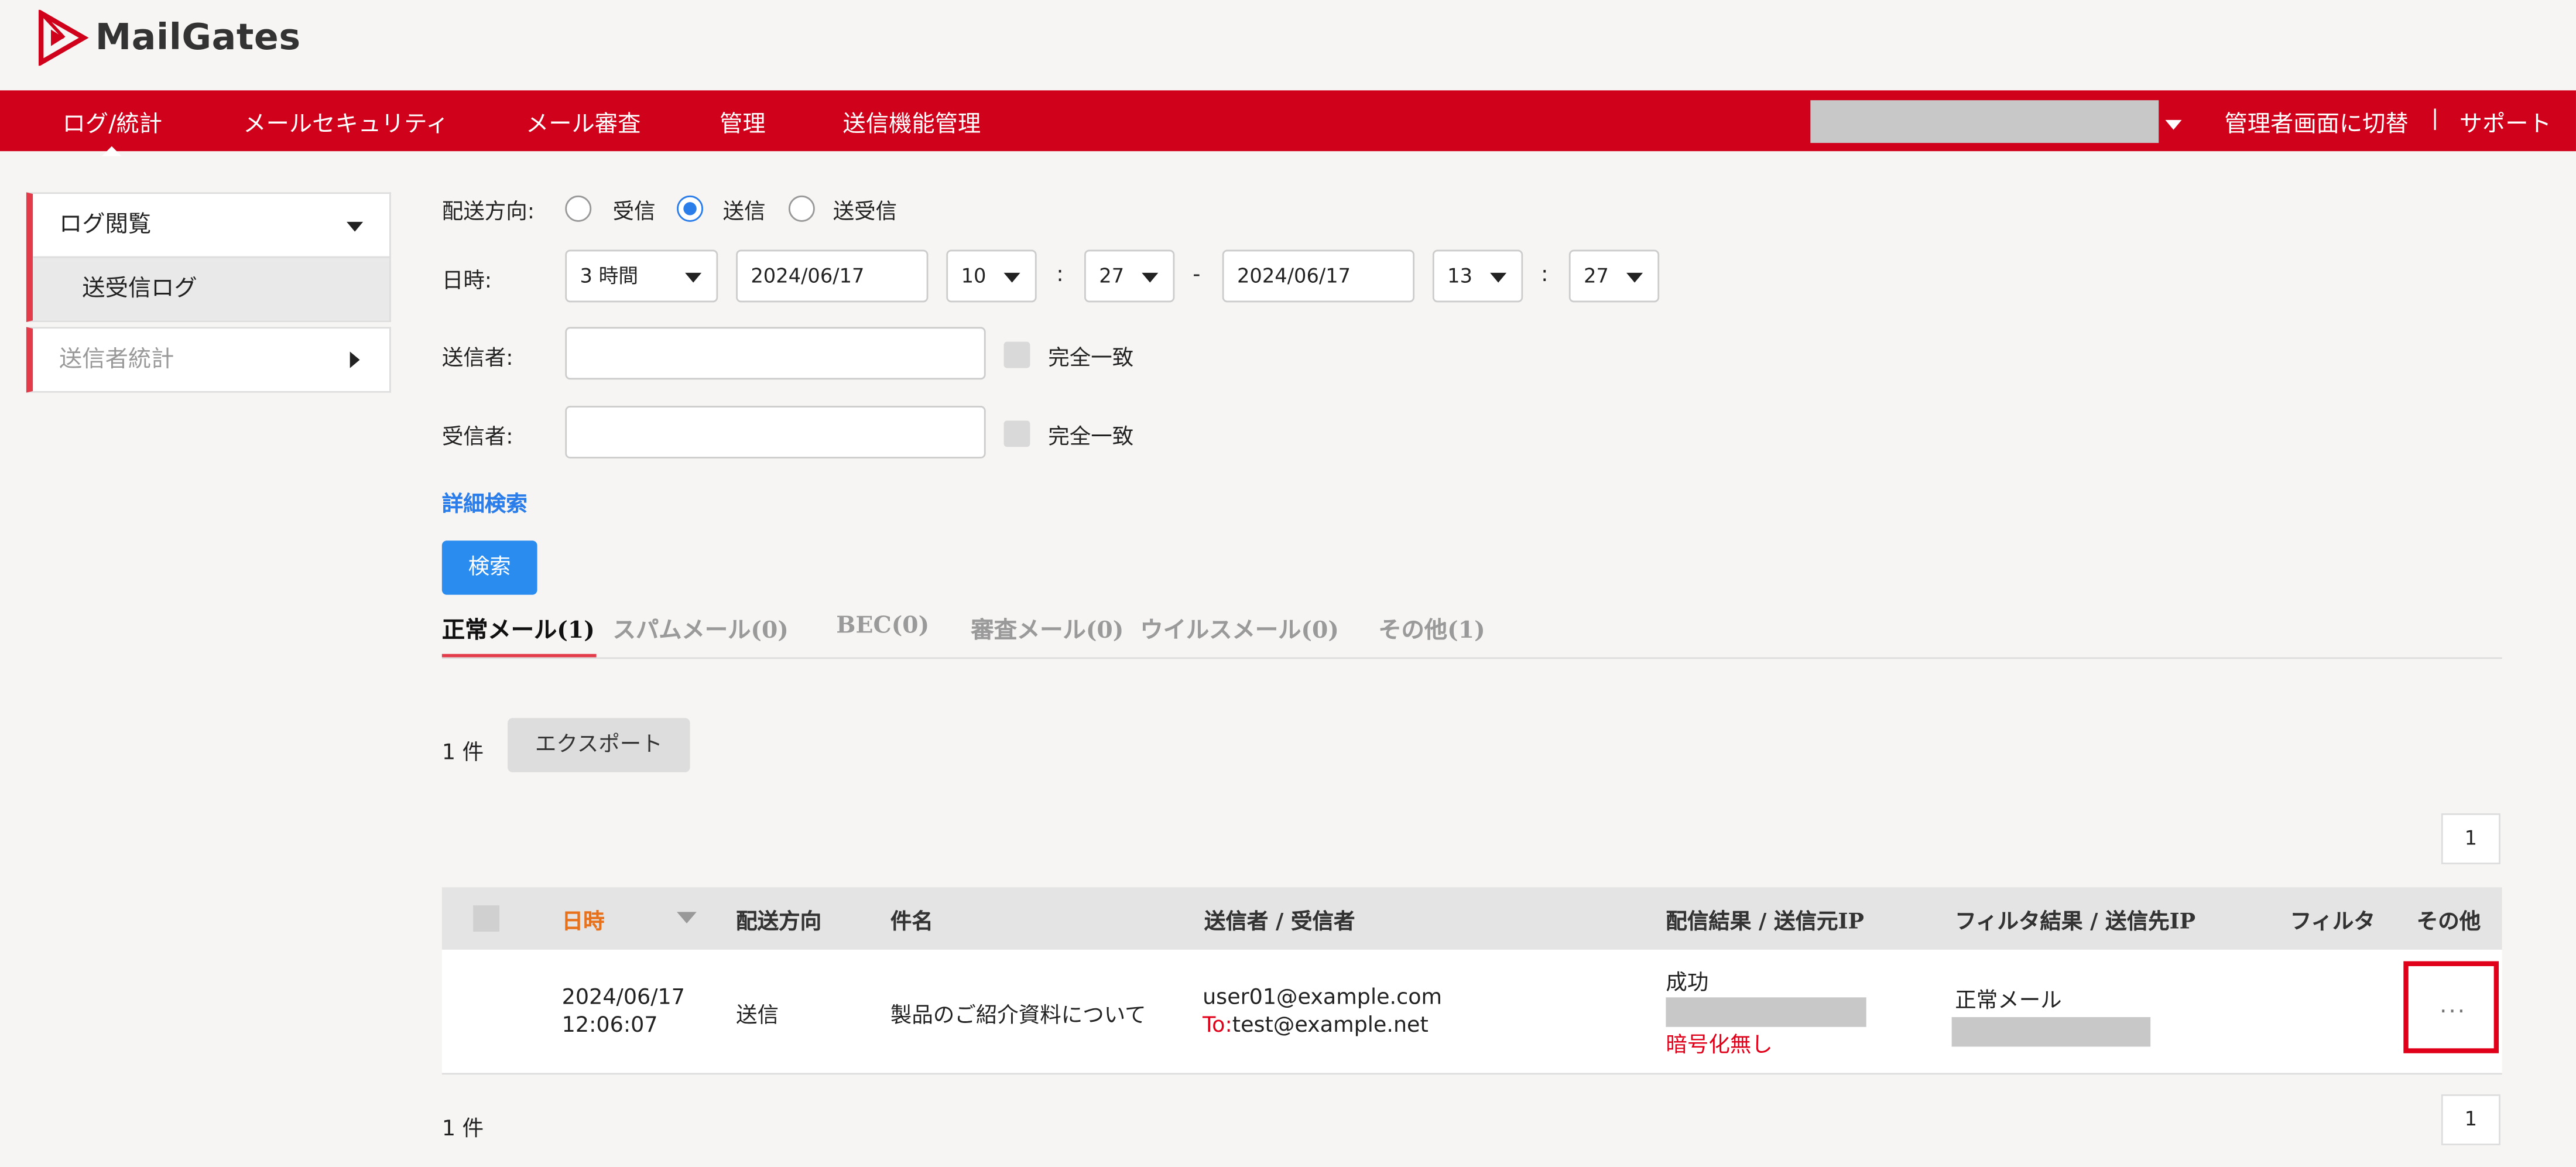  Describe the element at coordinates (462, 754) in the screenshot. I see `result-count: 1 件` at that location.